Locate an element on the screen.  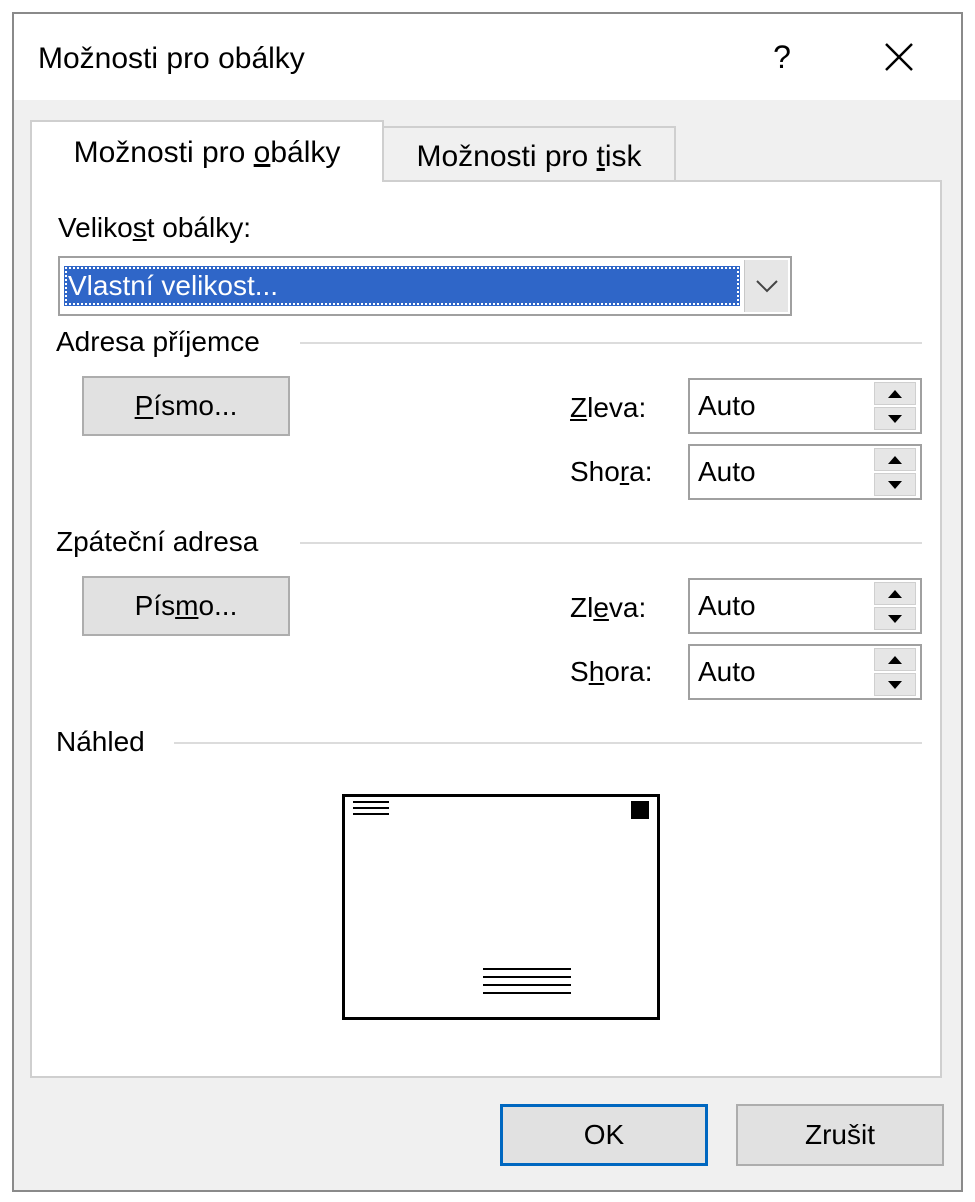
return-top-increment is located at coordinates (895, 659).